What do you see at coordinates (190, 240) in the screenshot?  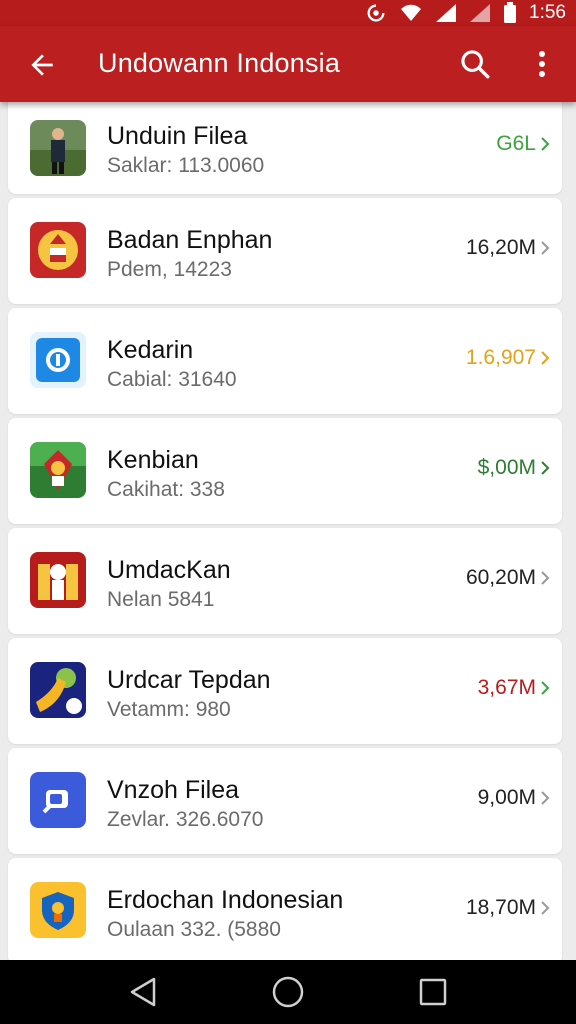 I see `item-name: Badan Enphan` at bounding box center [190, 240].